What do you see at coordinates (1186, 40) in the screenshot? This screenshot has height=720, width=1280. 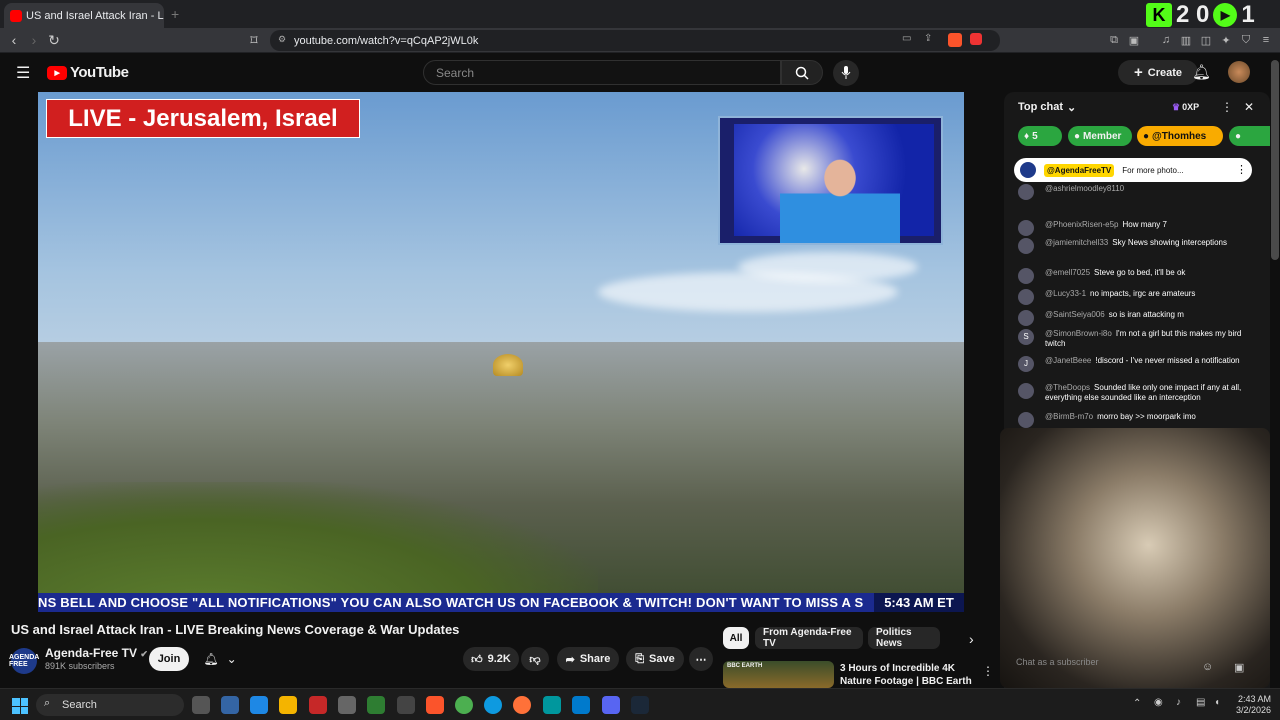 I see `sidebar-icon: ▥` at bounding box center [1186, 40].